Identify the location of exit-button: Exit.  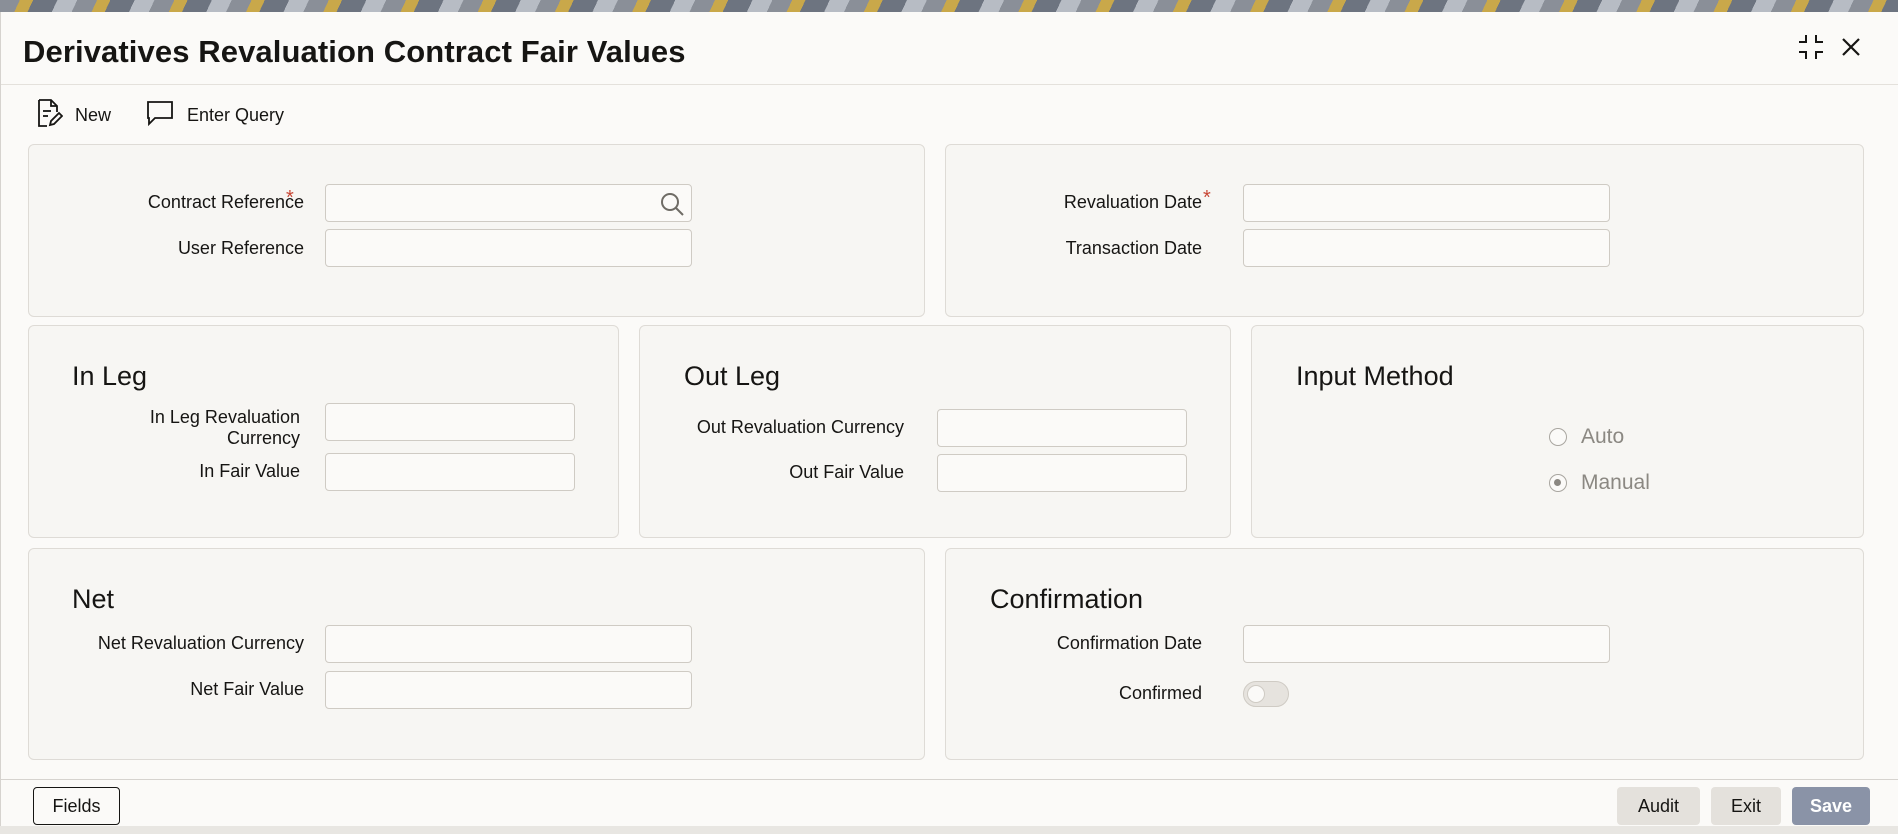
(1746, 806).